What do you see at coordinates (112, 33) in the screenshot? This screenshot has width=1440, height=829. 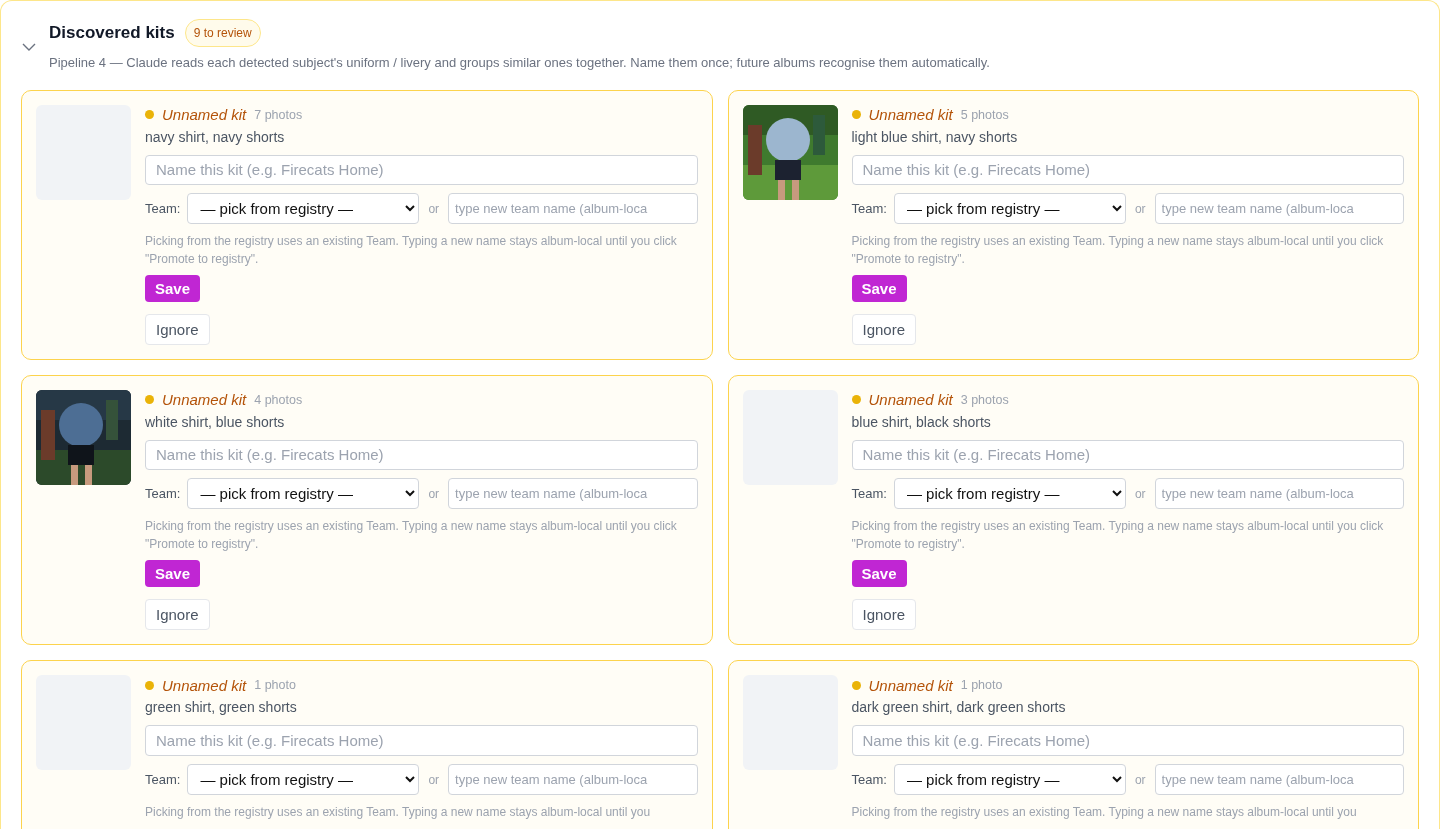 I see `section-title: Discovered kits` at bounding box center [112, 33].